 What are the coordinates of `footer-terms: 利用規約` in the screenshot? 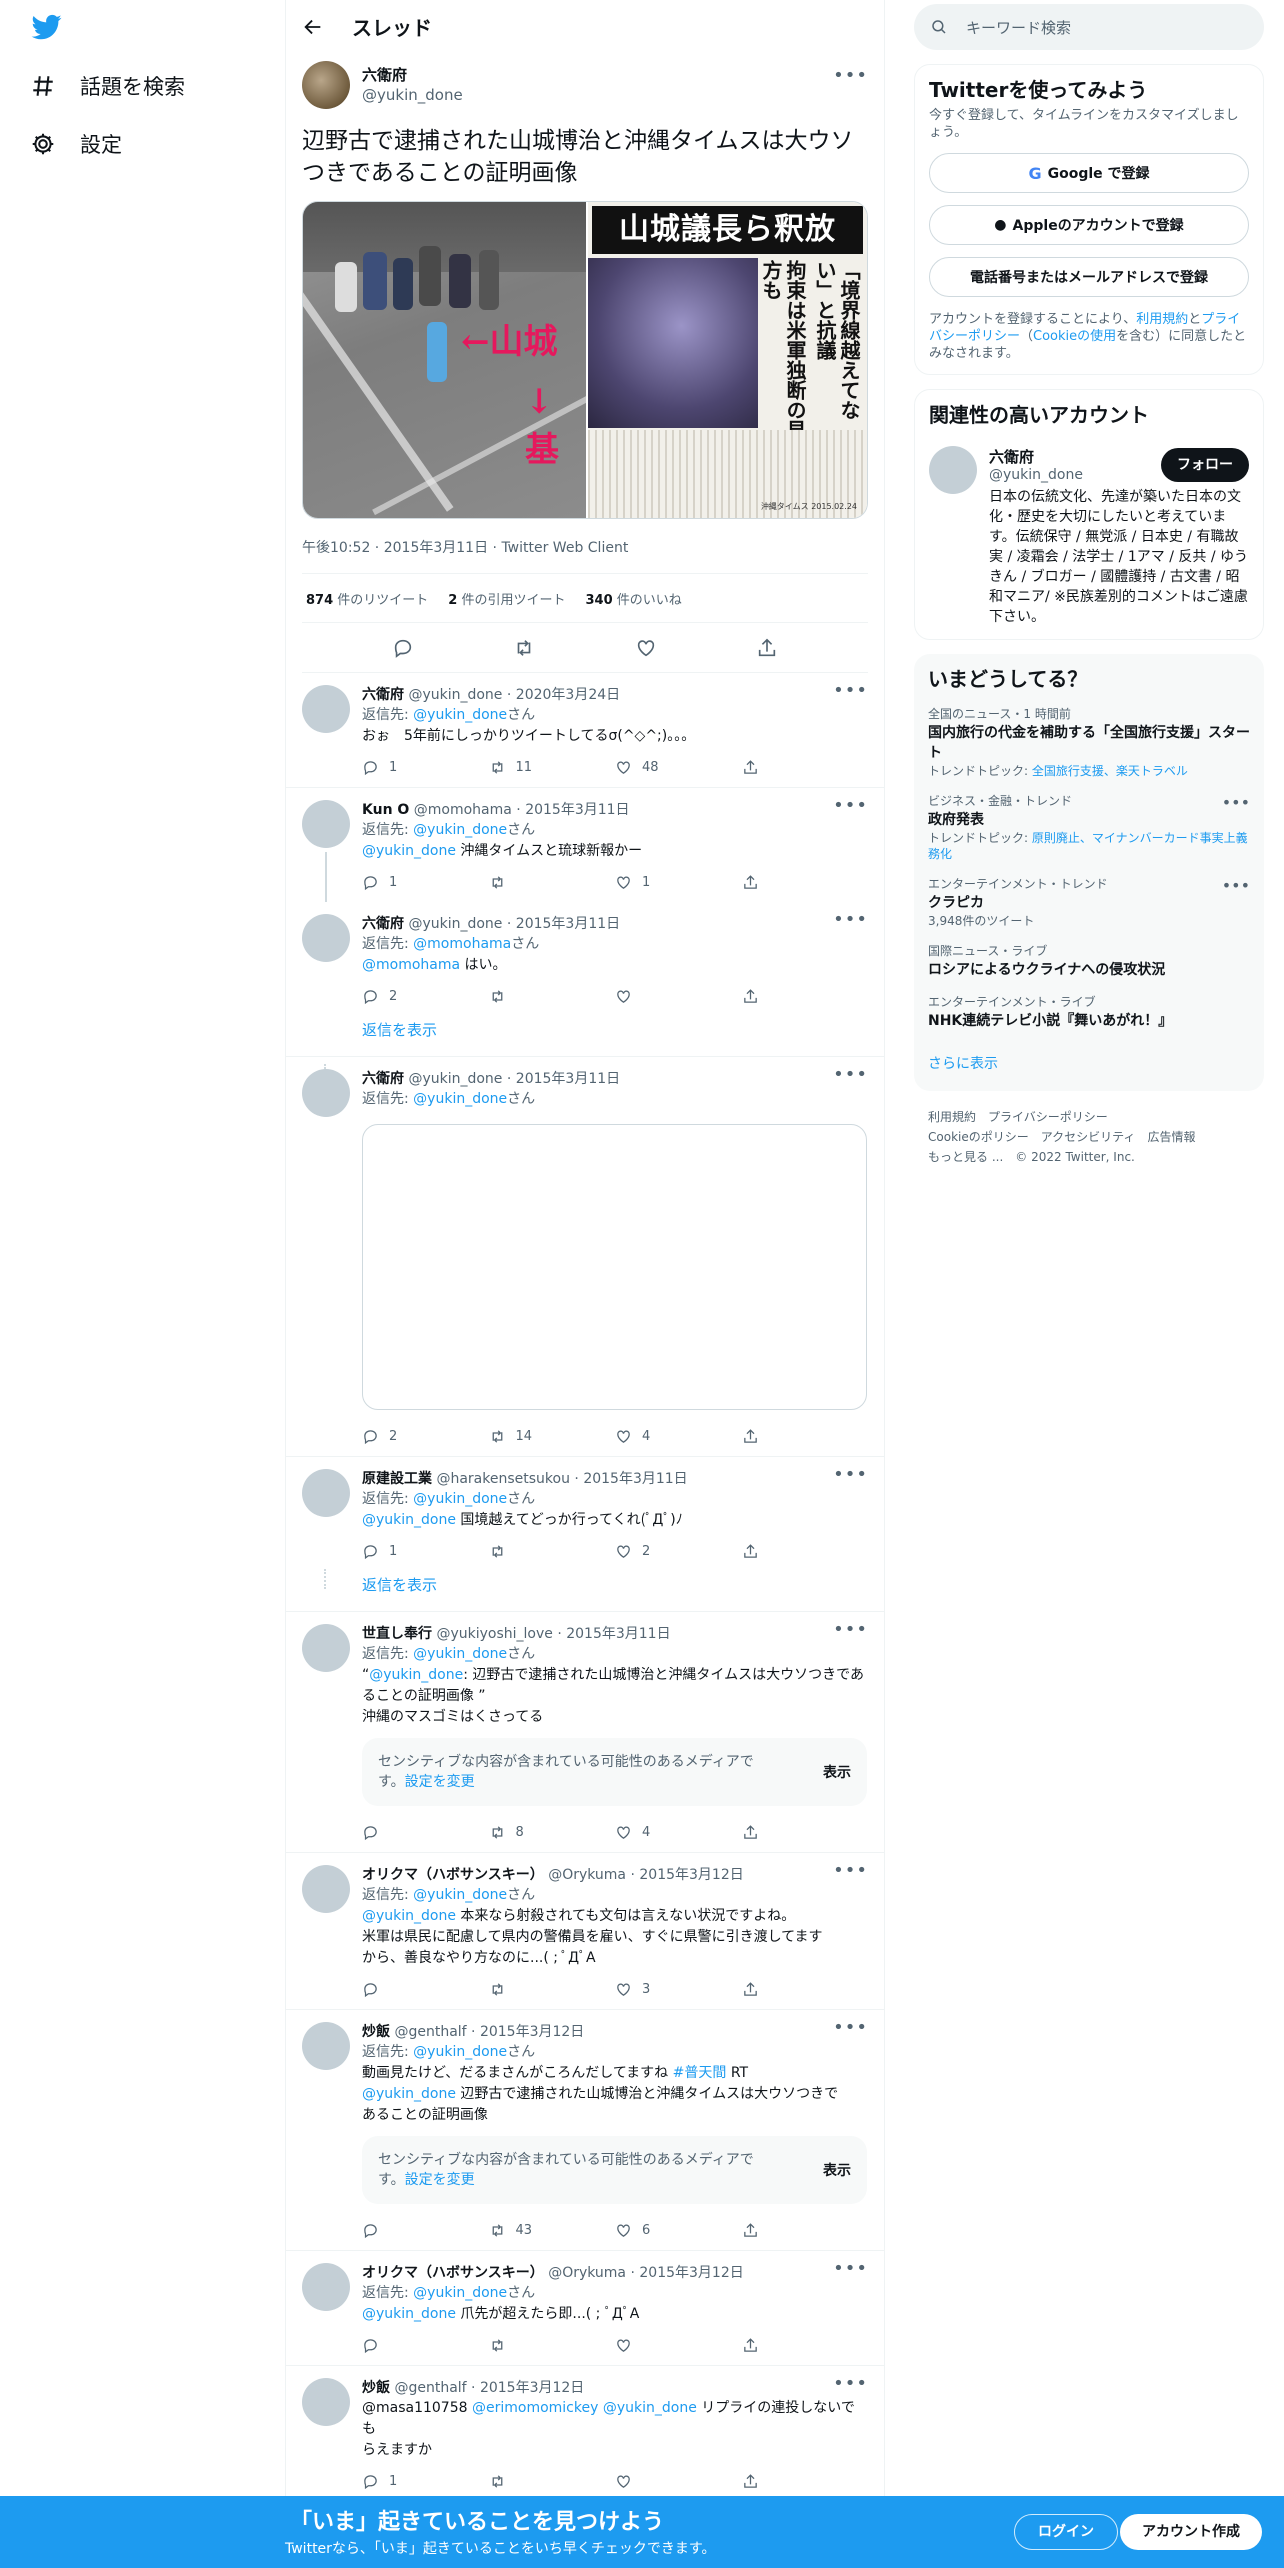 It's located at (952, 1117).